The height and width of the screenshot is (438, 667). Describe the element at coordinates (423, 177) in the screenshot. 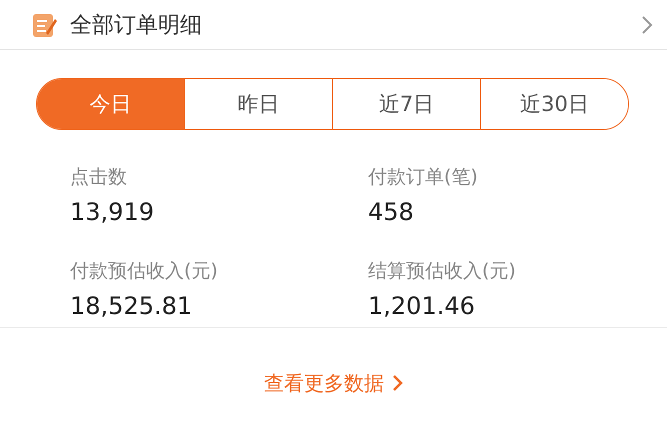

I see `stat-label: 付款订单(笔)` at that location.